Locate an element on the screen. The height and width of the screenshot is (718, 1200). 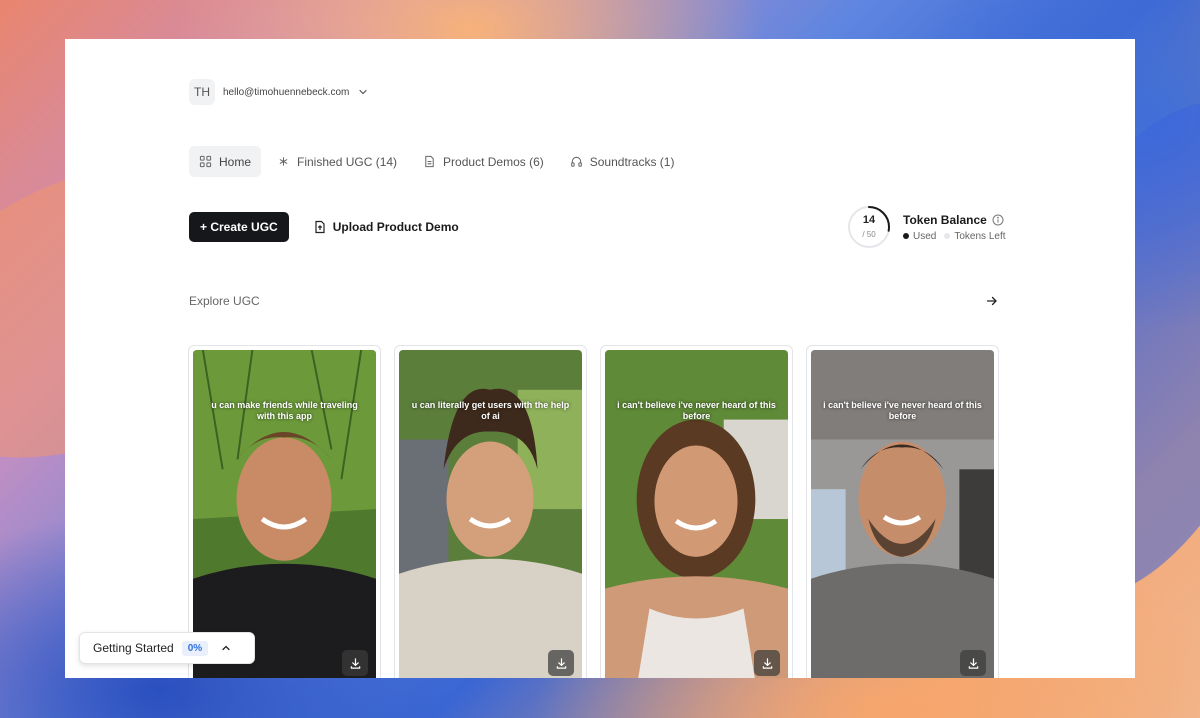
token-title-row: Token Balance is located at coordinates (954, 220).